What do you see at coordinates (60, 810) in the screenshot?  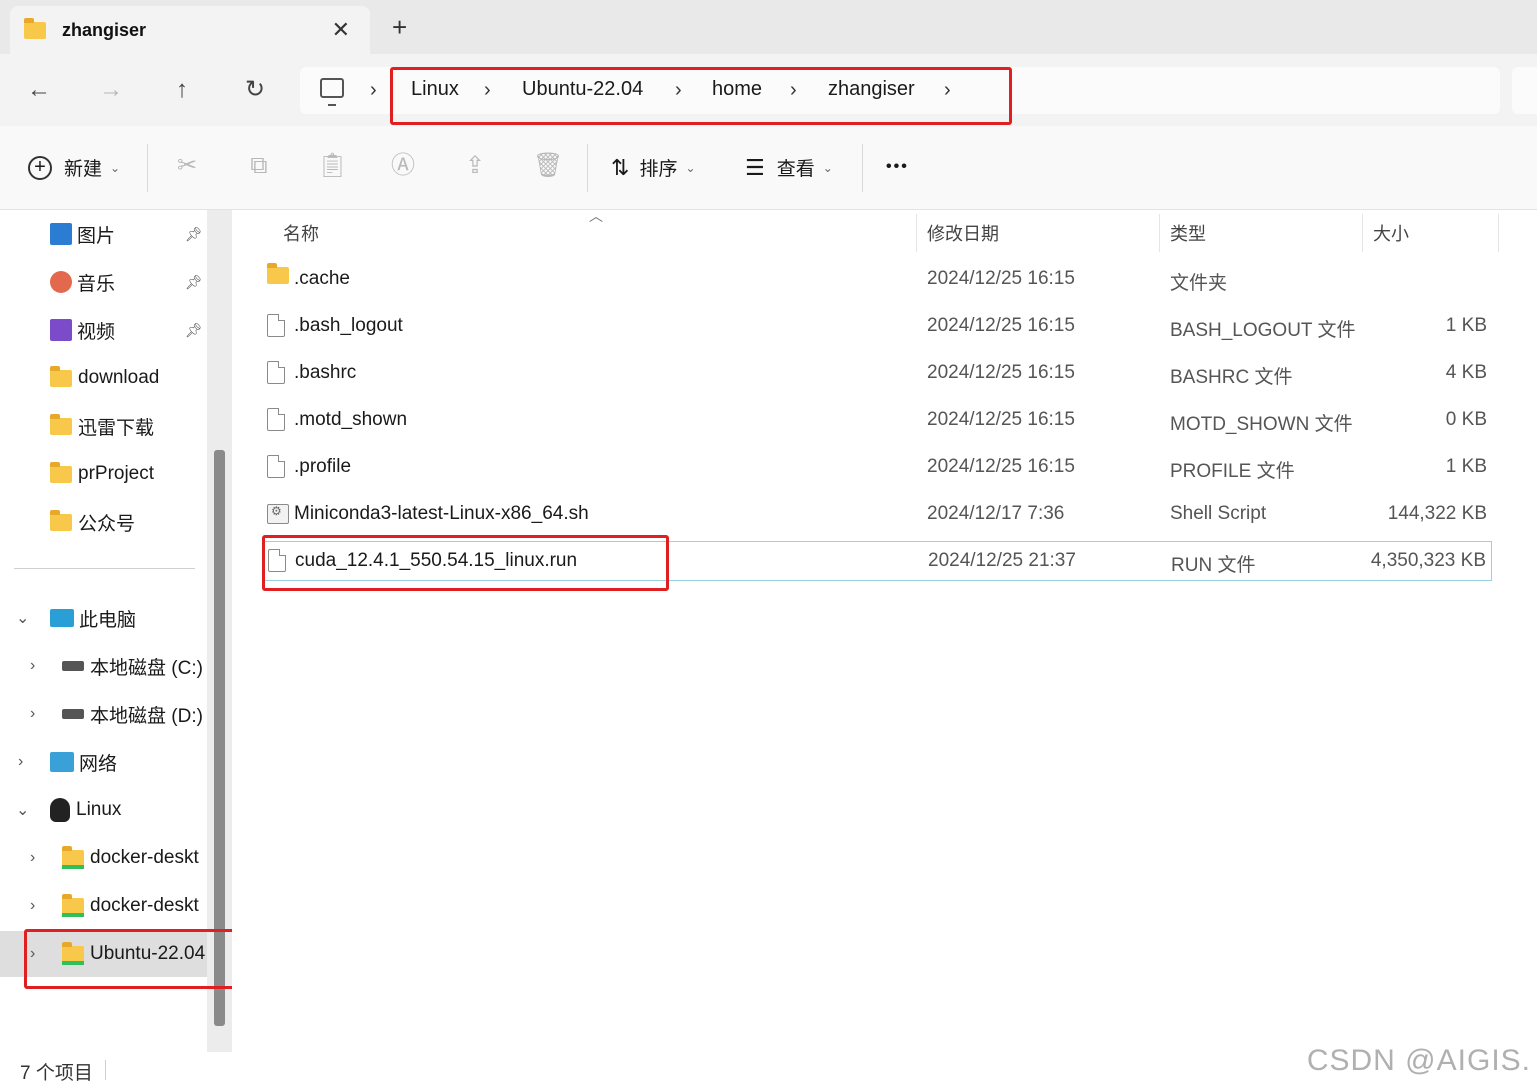 I see `linux-penguin-icon` at bounding box center [60, 810].